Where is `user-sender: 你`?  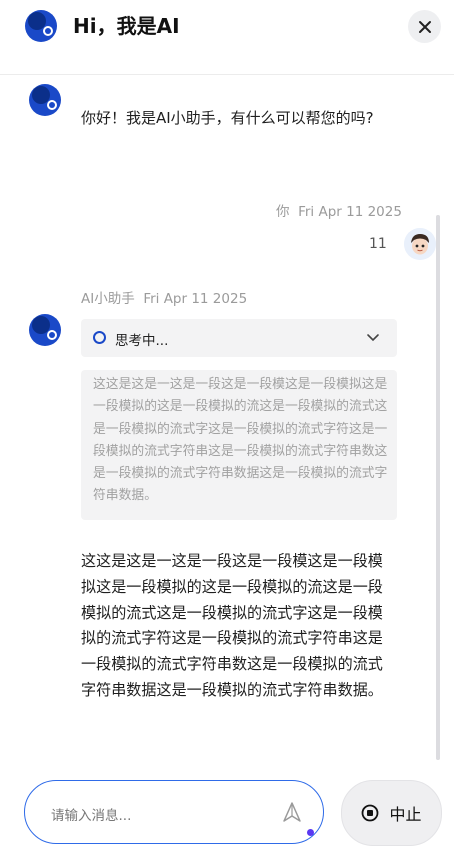
user-sender: 你 is located at coordinates (283, 212).